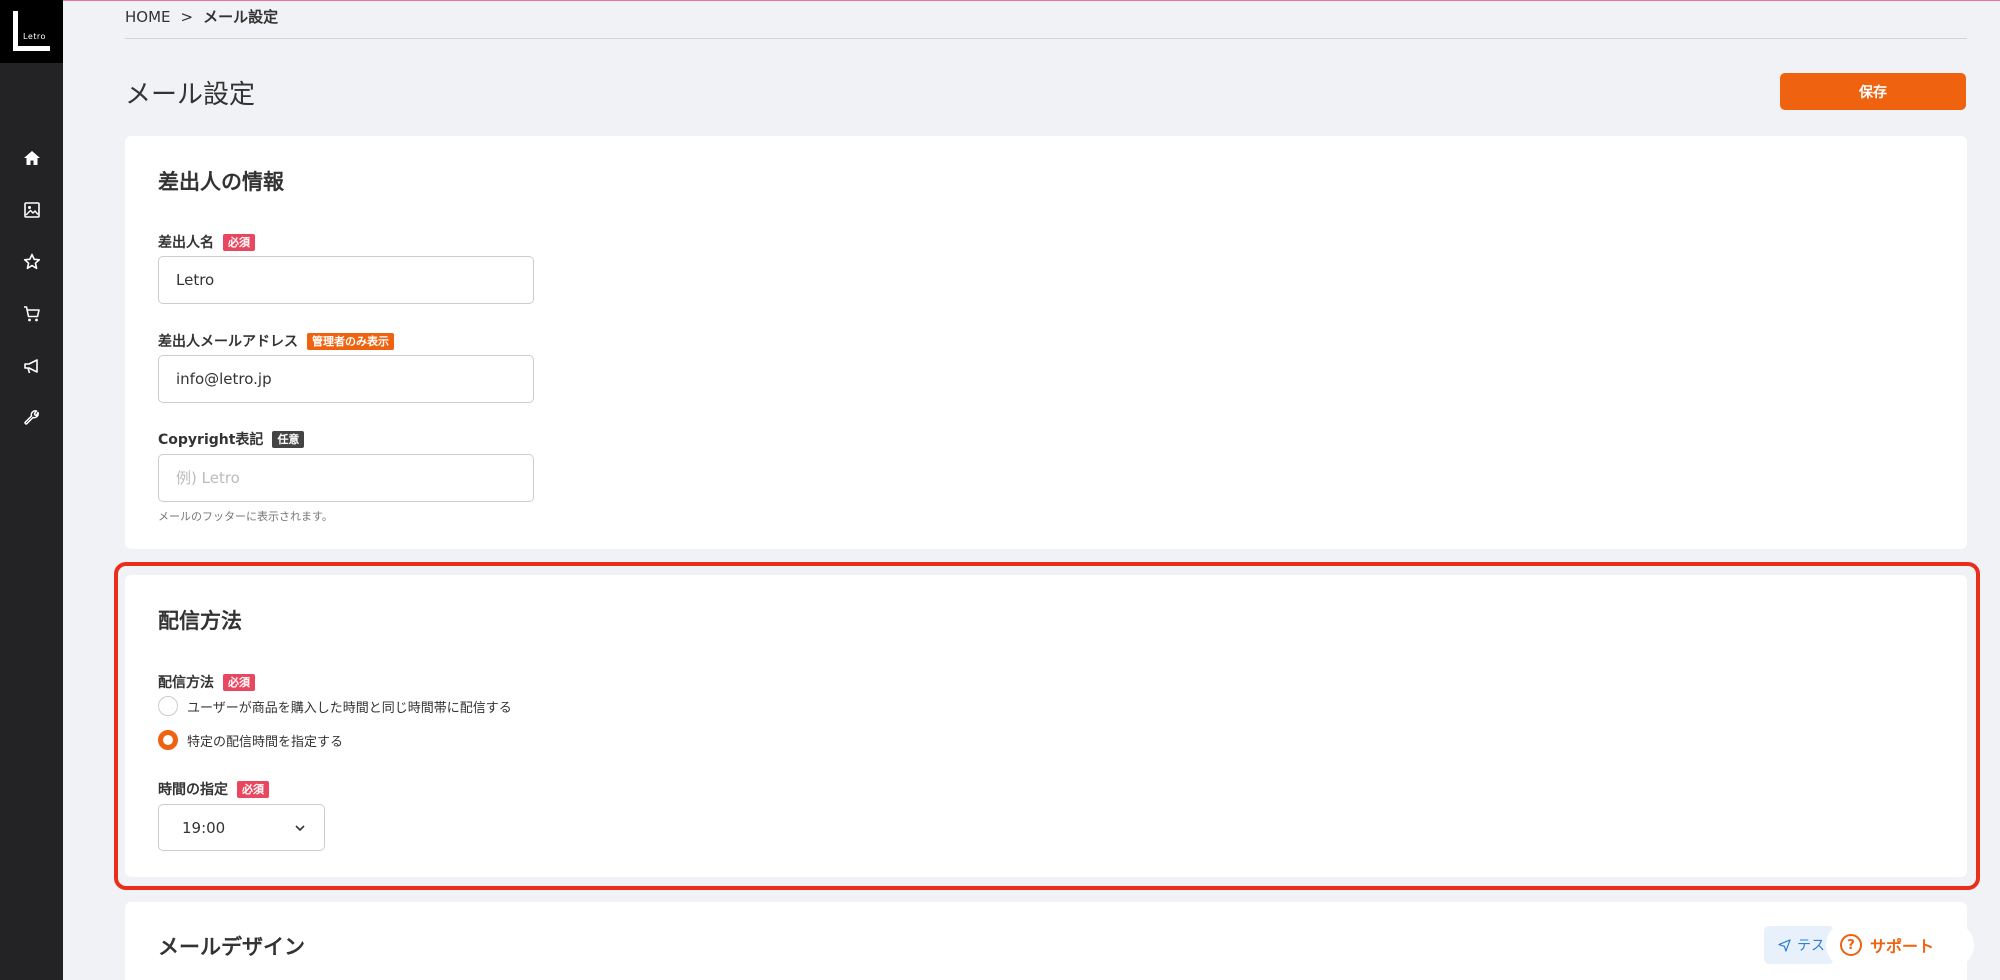  I want to click on top-accent-line, so click(1000, 0).